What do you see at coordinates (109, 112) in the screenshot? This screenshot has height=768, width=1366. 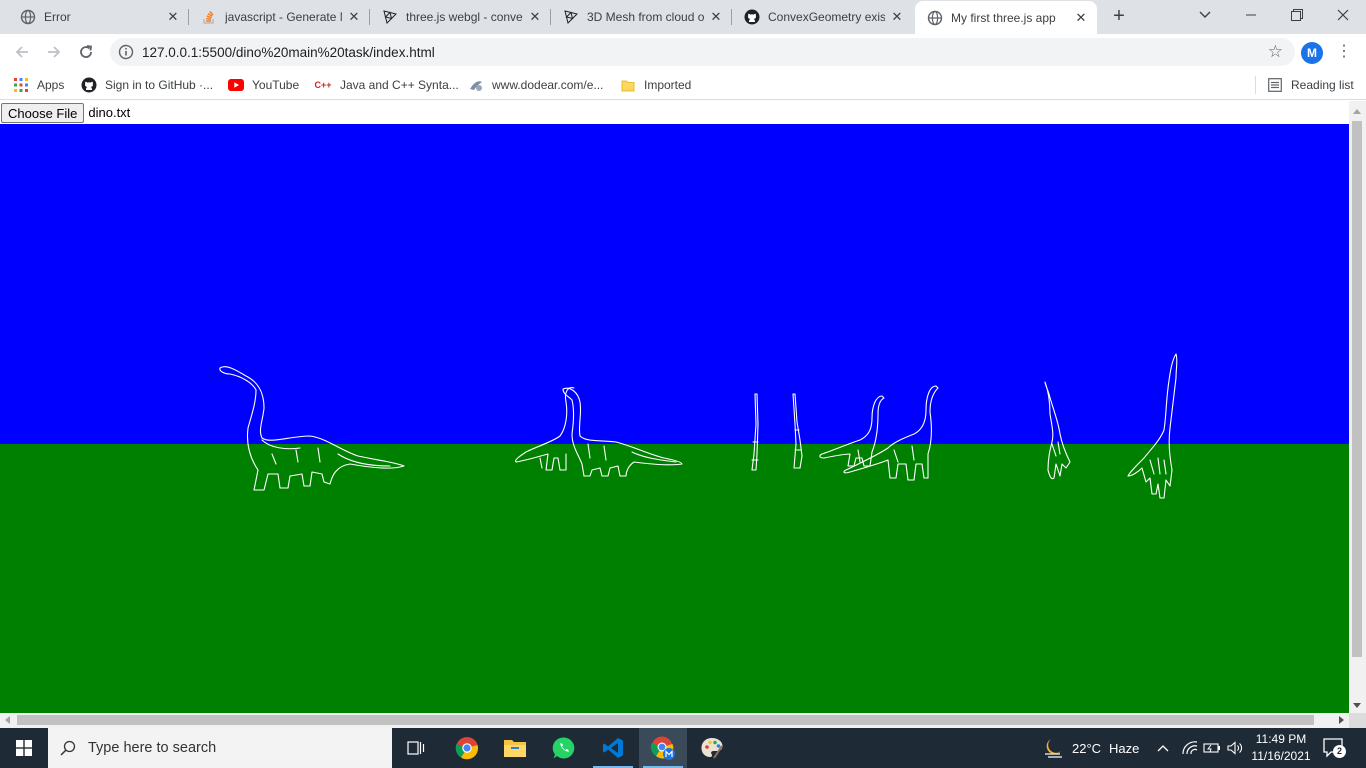 I see `selected-file-name: dino.txt` at bounding box center [109, 112].